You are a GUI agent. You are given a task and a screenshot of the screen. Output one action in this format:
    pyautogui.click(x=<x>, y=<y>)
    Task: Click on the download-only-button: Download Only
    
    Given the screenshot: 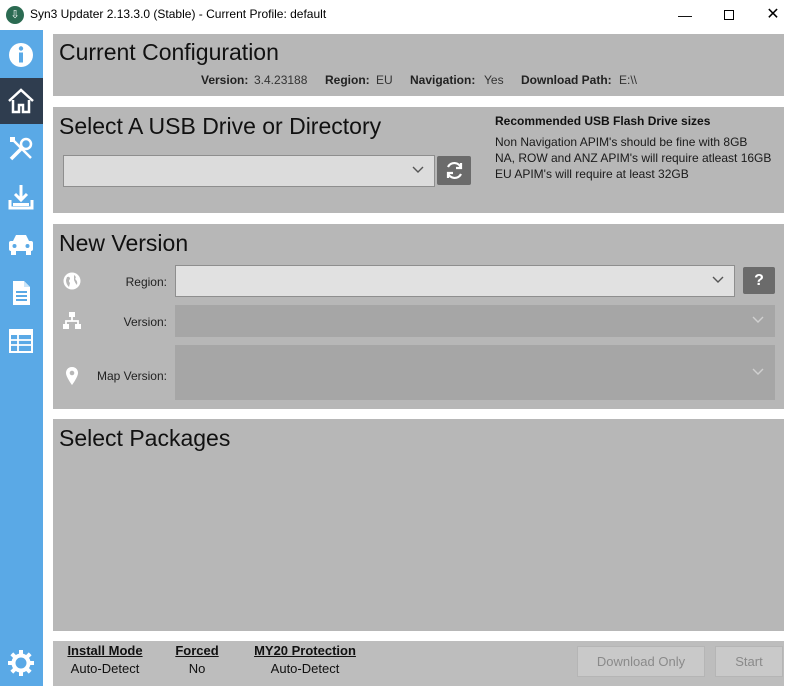 What is the action you would take?
    pyautogui.click(x=641, y=661)
    